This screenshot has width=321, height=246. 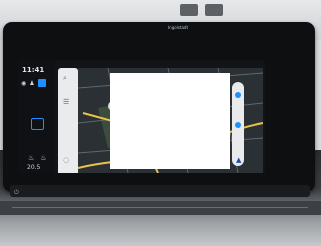 What do you see at coordinates (31, 83) in the screenshot?
I see `person-icon: ♟` at bounding box center [31, 83].